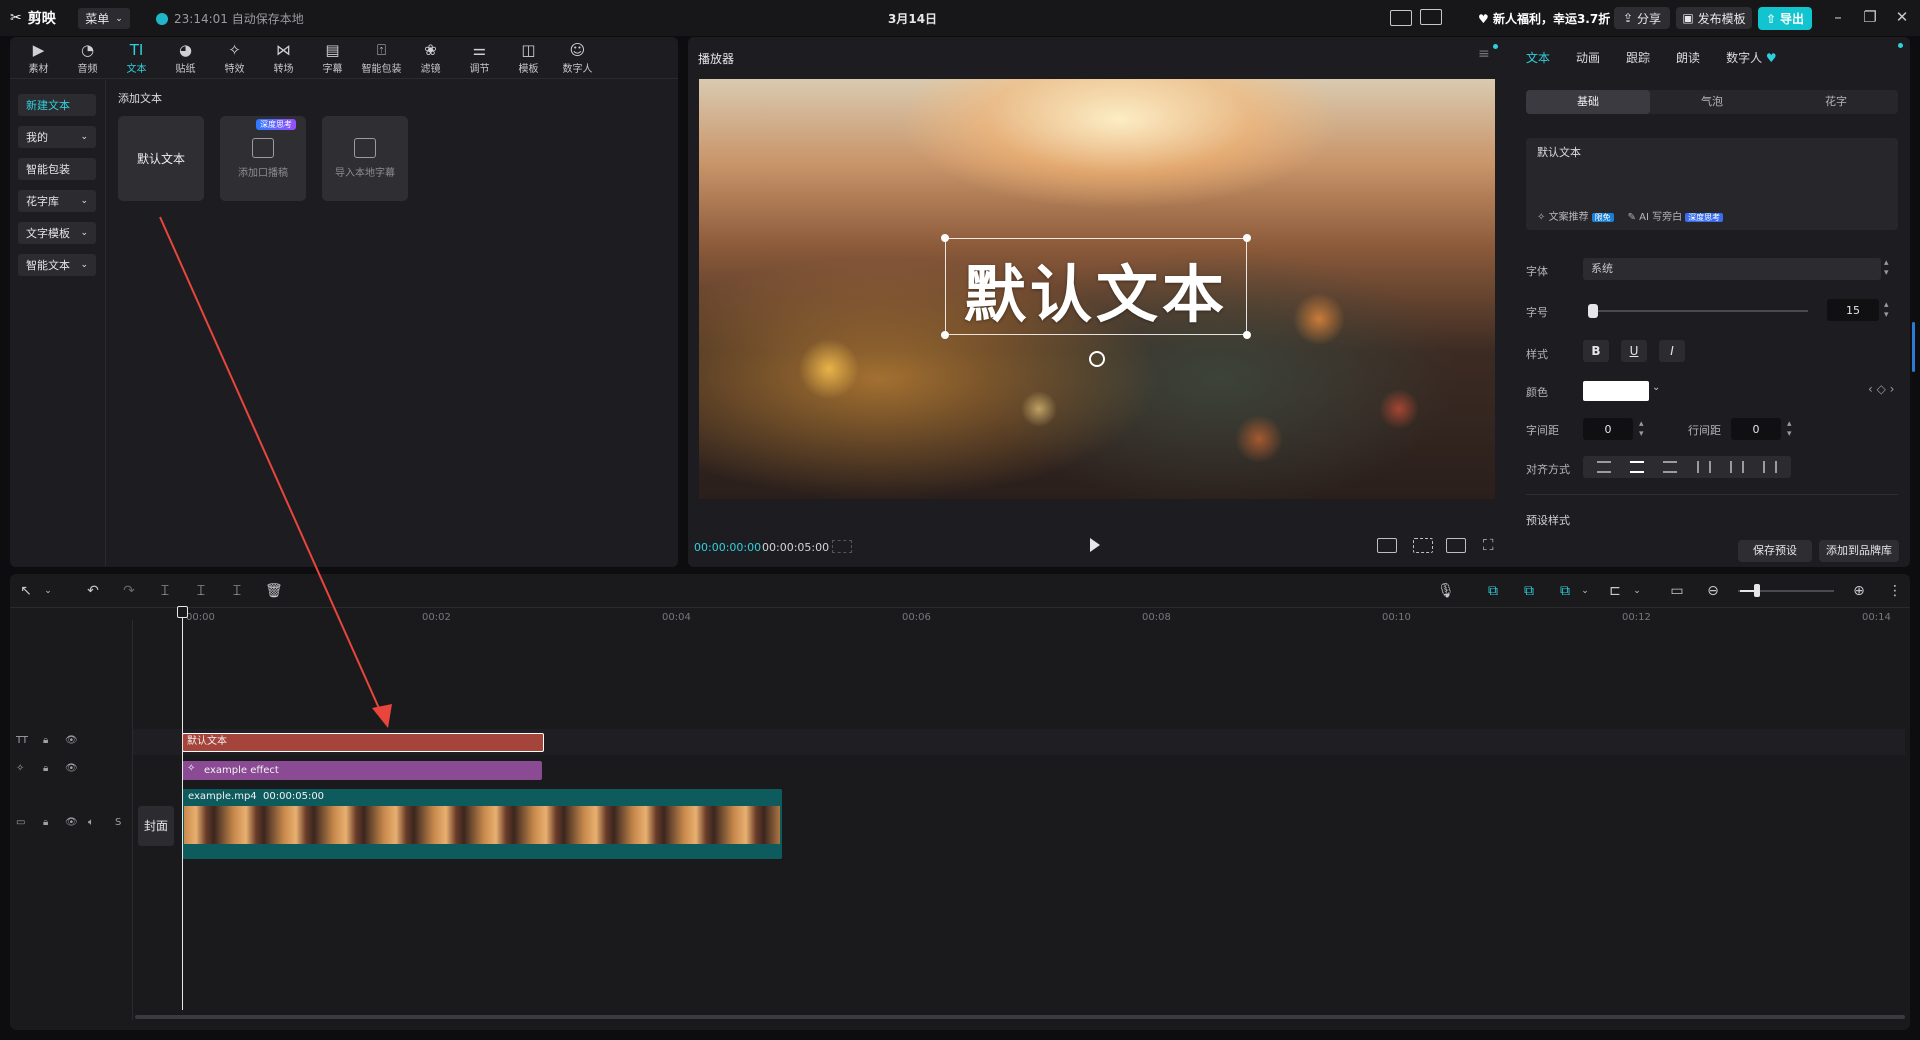 This screenshot has height=1040, width=1920. I want to click on share-button: ⇪ 分享, so click(1642, 18).